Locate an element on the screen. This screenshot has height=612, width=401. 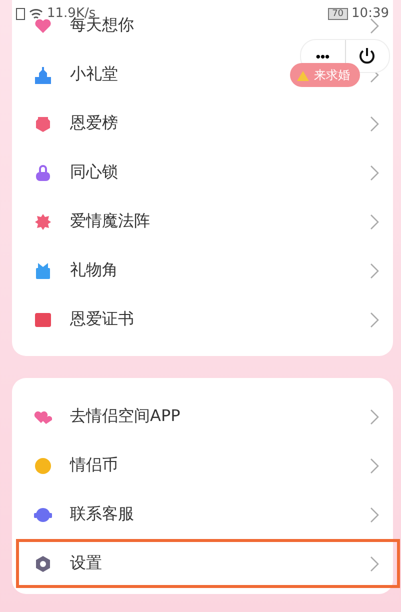
sim-icon is located at coordinates (20, 14).